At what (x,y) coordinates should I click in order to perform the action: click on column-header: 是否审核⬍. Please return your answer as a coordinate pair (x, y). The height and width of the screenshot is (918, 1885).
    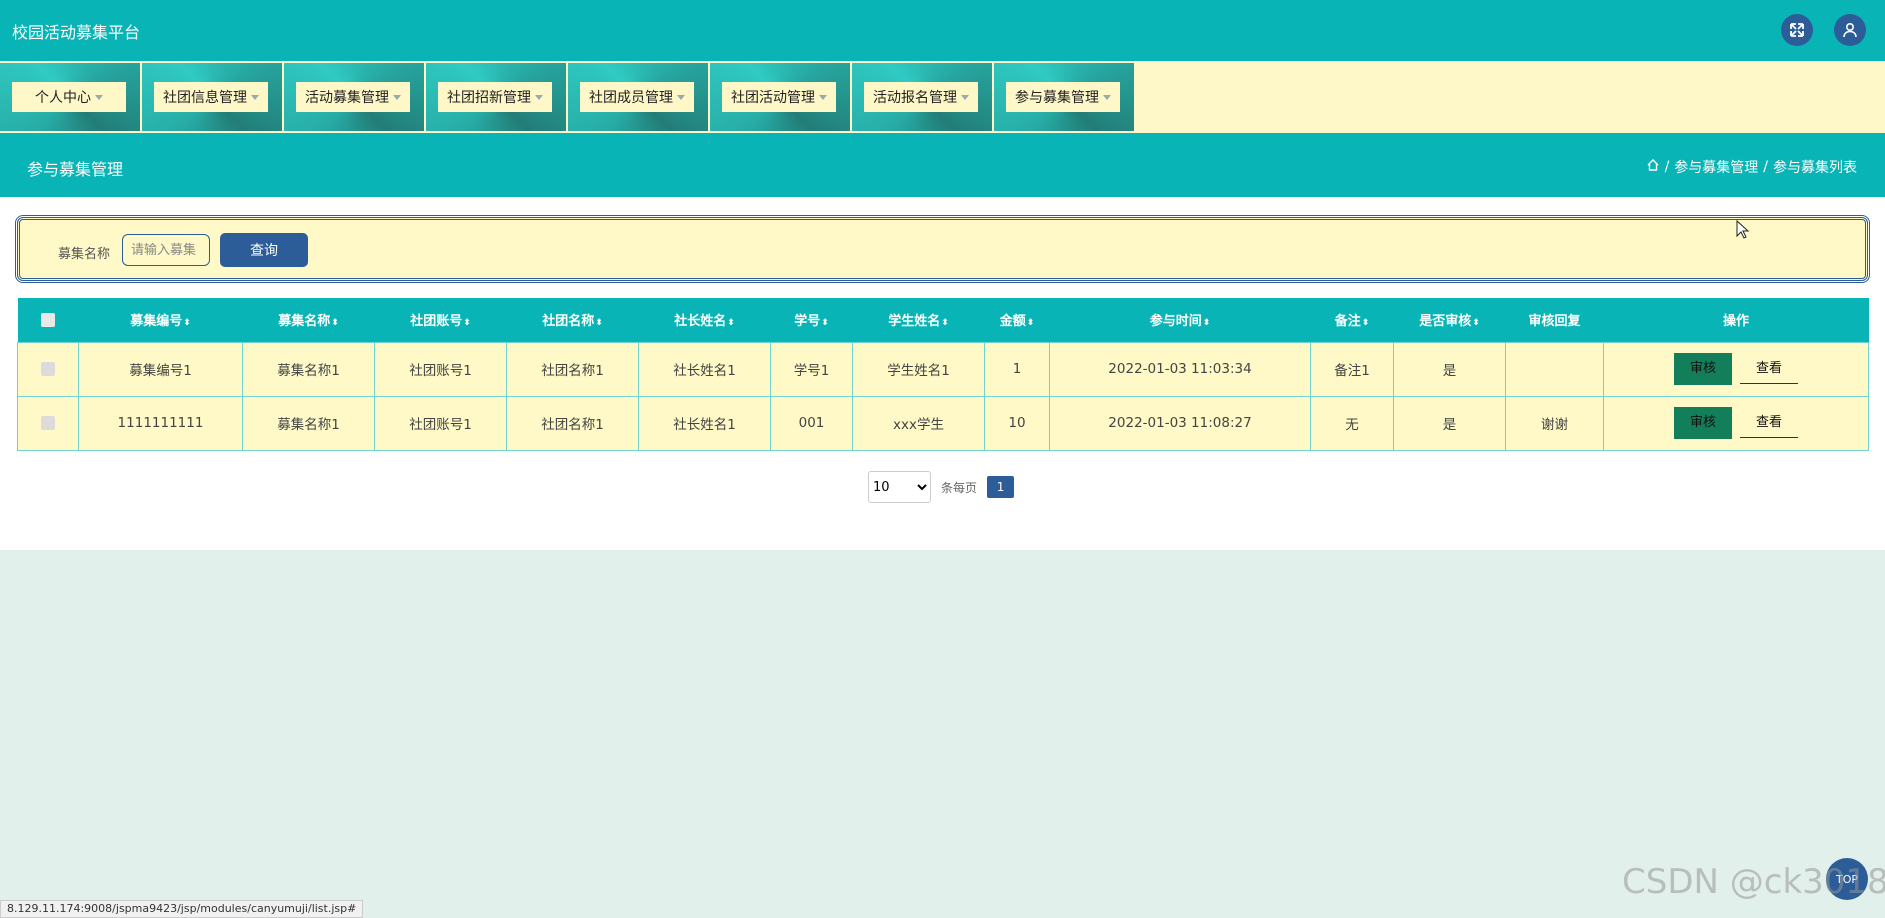
    Looking at the image, I should click on (1450, 320).